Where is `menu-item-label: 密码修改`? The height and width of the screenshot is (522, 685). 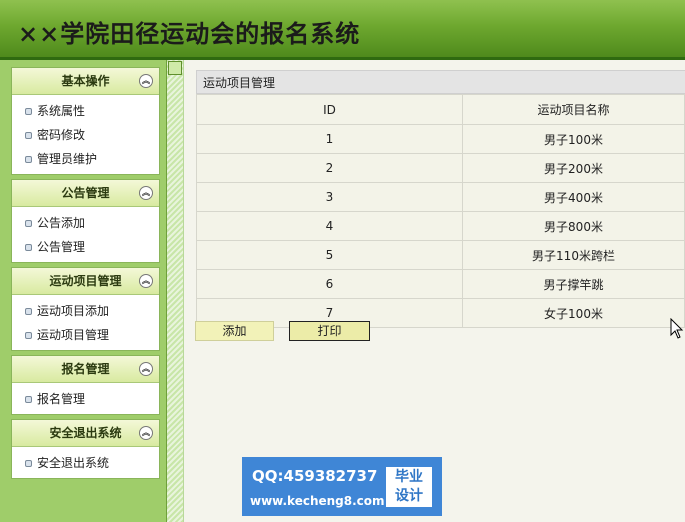
menu-item-label: 密码修改 is located at coordinates (61, 135).